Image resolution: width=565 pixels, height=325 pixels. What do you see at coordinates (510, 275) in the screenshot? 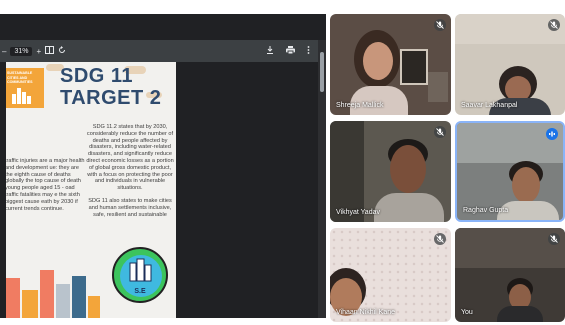
I see `participant-tile-self: You` at bounding box center [510, 275].